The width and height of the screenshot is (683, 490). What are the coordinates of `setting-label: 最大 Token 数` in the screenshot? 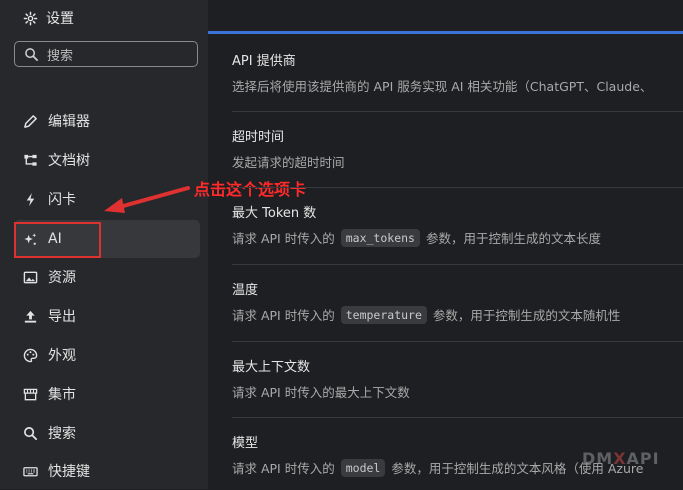 It's located at (274, 213).